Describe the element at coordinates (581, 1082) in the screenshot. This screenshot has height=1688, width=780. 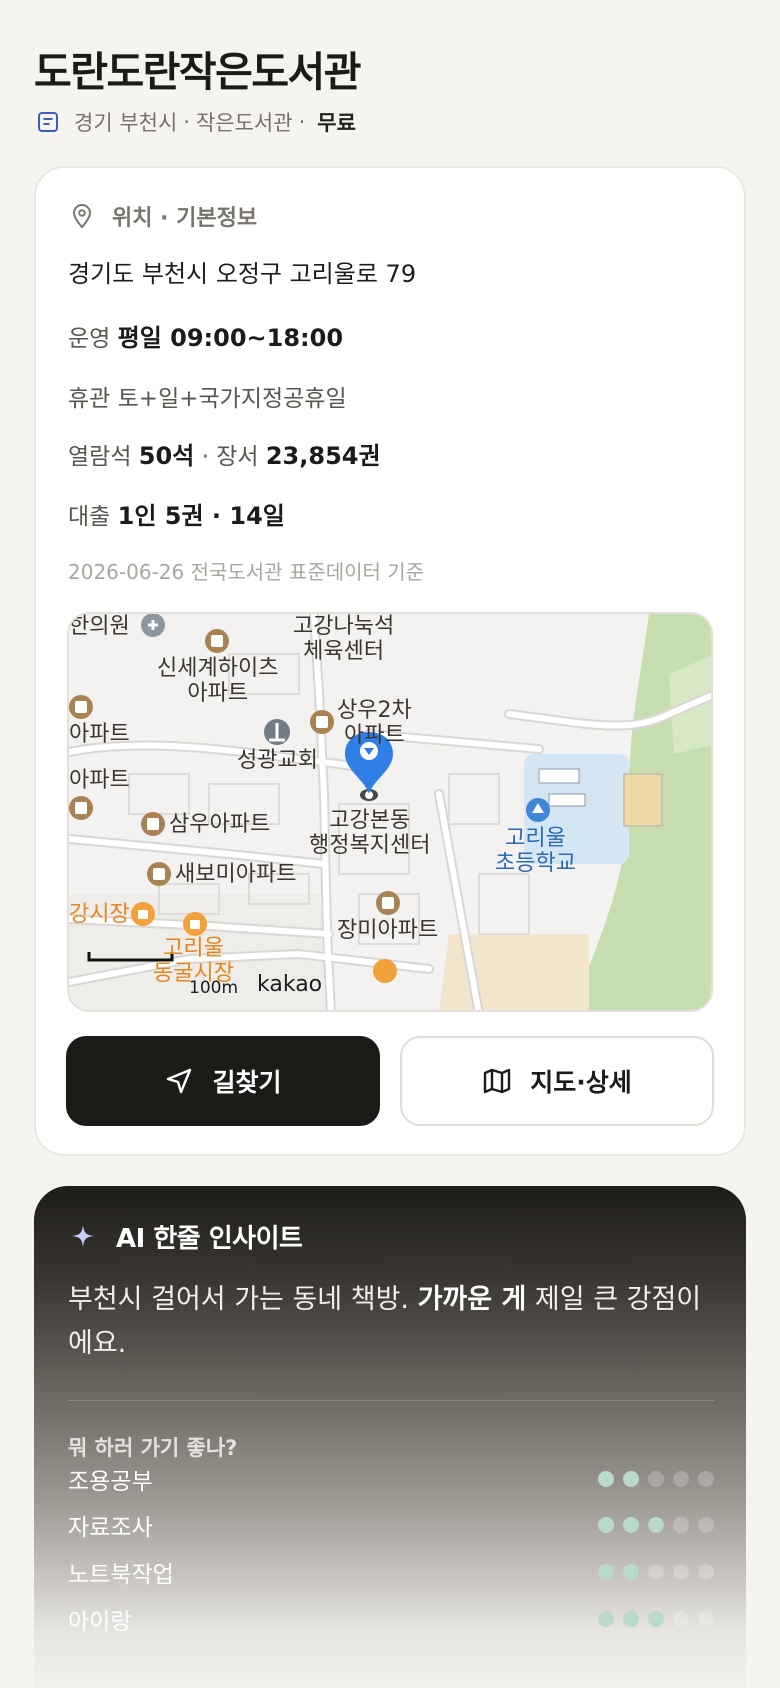
I see `map-detail-label: 지도·상세` at that location.